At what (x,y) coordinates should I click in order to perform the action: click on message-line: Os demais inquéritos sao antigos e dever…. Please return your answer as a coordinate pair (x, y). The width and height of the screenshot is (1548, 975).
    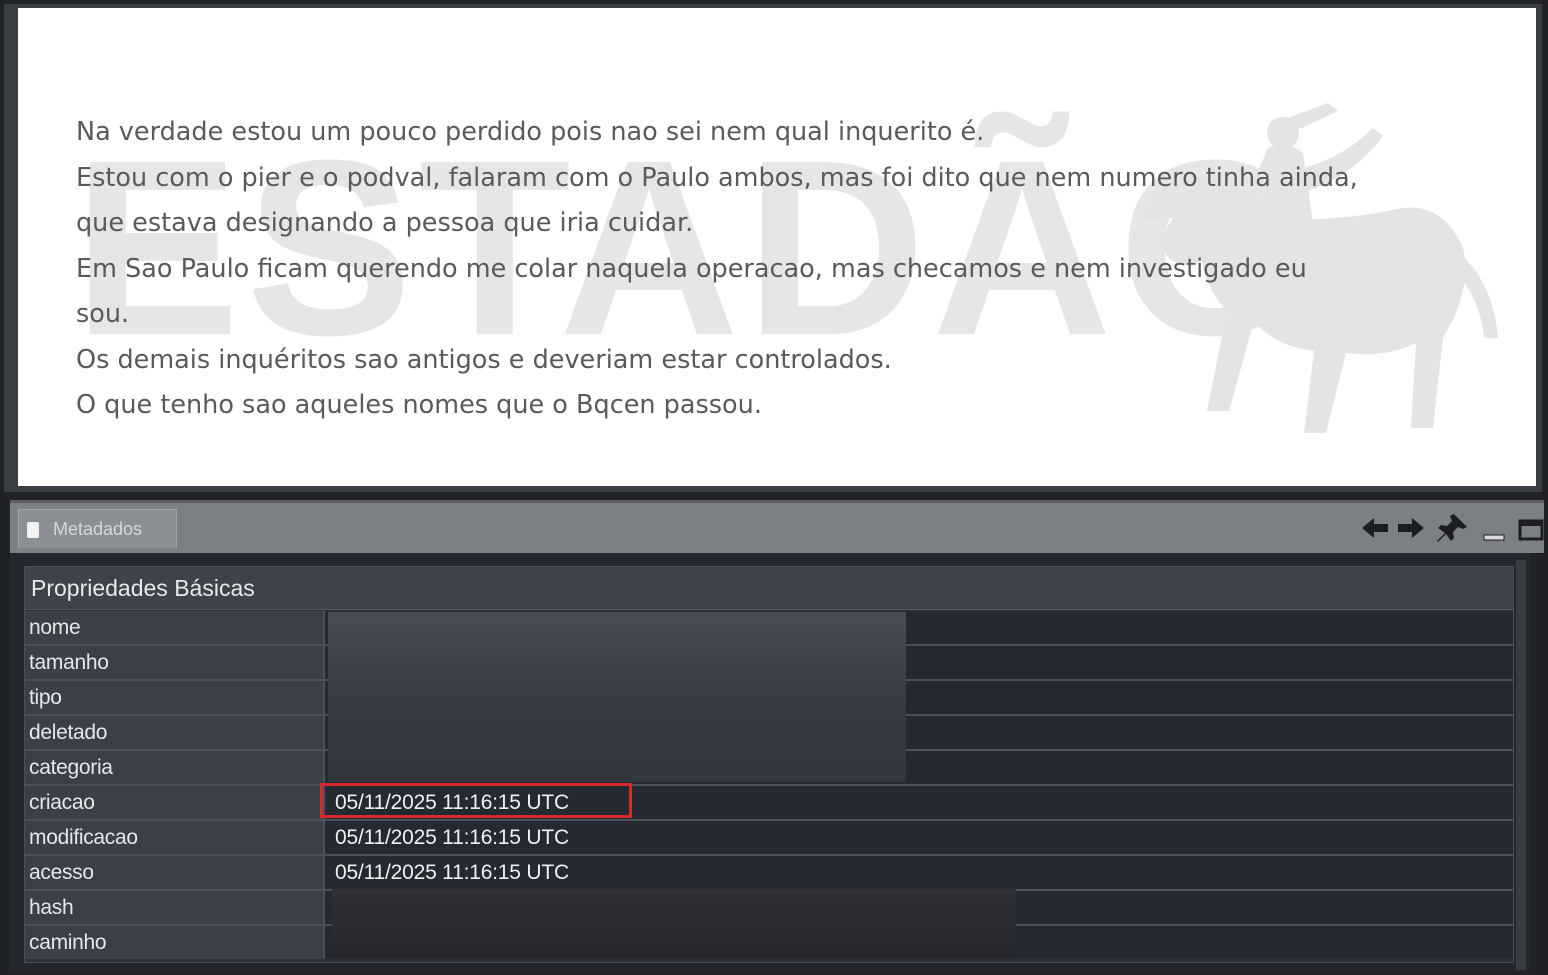
    Looking at the image, I should click on (484, 359).